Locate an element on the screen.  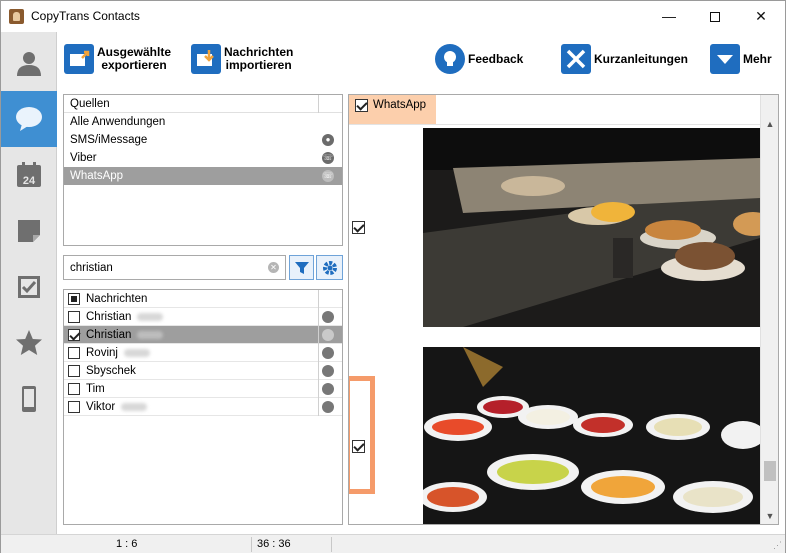
sidebar-item-contacts is located at coordinates (29, 63).